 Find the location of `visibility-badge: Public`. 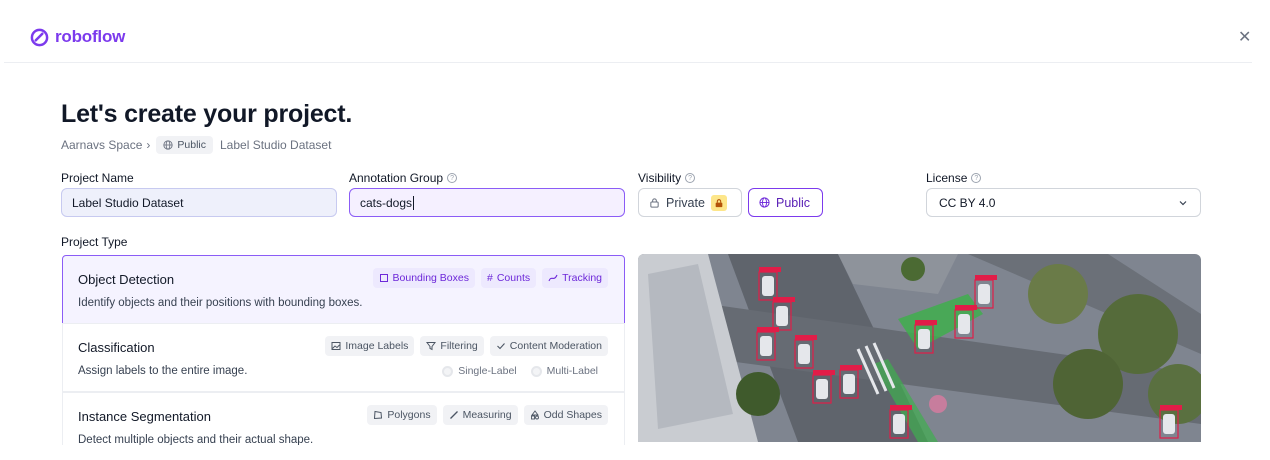

visibility-badge: Public is located at coordinates (184, 145).